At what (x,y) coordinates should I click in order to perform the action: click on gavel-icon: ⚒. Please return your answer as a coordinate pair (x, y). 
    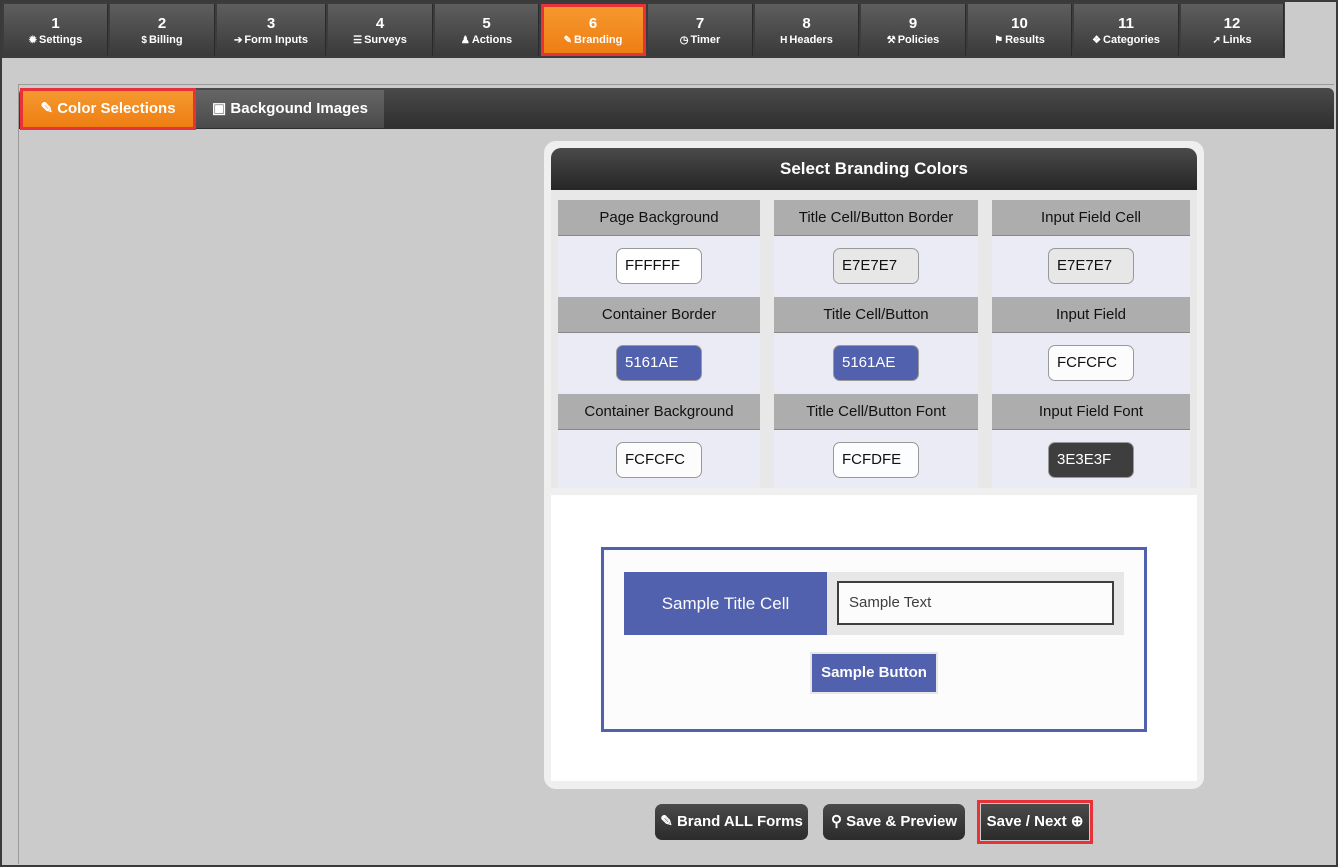
    Looking at the image, I should click on (891, 40).